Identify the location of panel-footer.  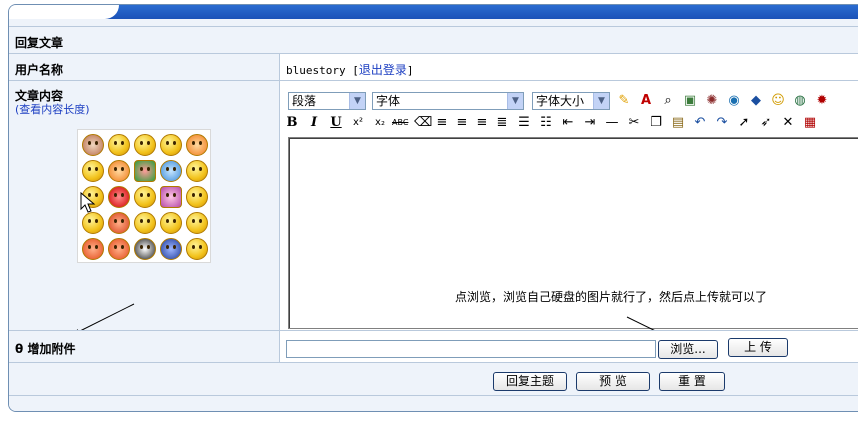
(433, 403).